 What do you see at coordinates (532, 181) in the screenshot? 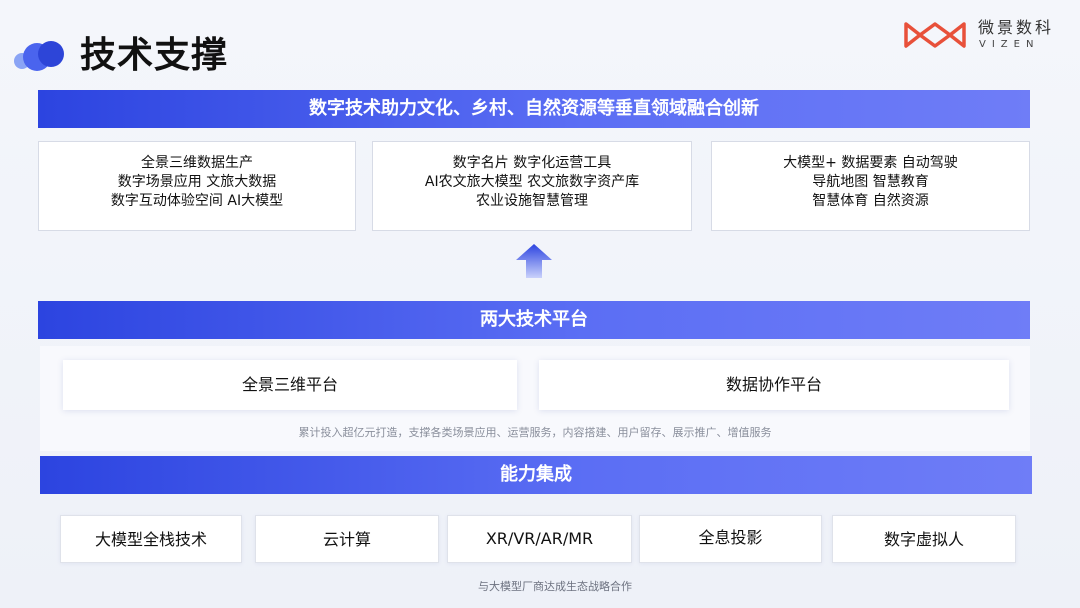
I see `box-line: AI农文旅大模型 农文旅数字资产库` at bounding box center [532, 181].